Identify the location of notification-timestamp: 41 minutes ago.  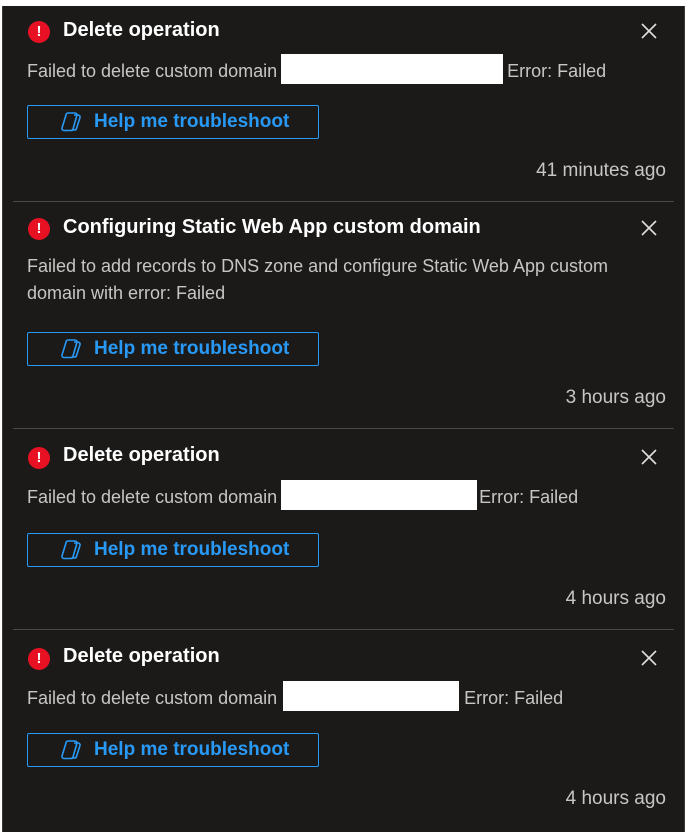
(601, 170).